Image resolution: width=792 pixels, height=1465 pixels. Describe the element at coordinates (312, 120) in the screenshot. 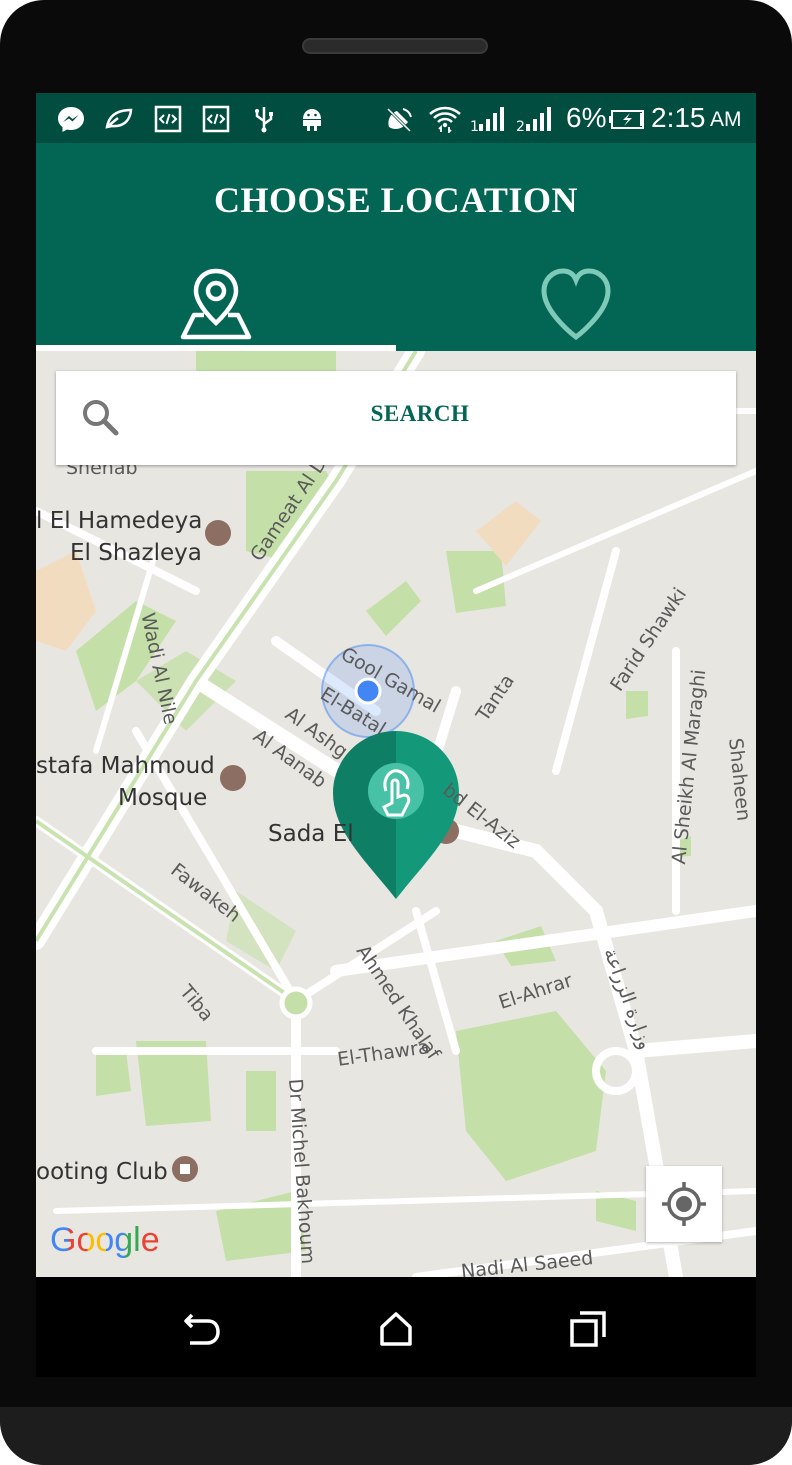

I see `android-icon` at that location.